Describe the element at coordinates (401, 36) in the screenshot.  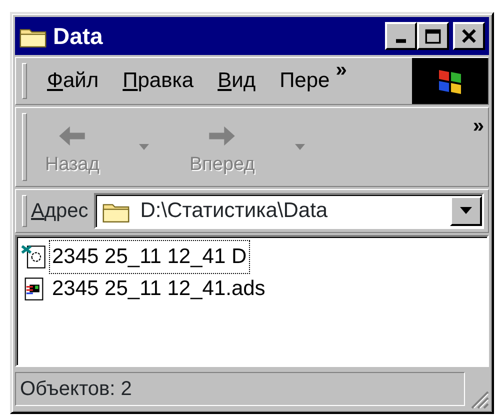
I see `minimize-button` at that location.